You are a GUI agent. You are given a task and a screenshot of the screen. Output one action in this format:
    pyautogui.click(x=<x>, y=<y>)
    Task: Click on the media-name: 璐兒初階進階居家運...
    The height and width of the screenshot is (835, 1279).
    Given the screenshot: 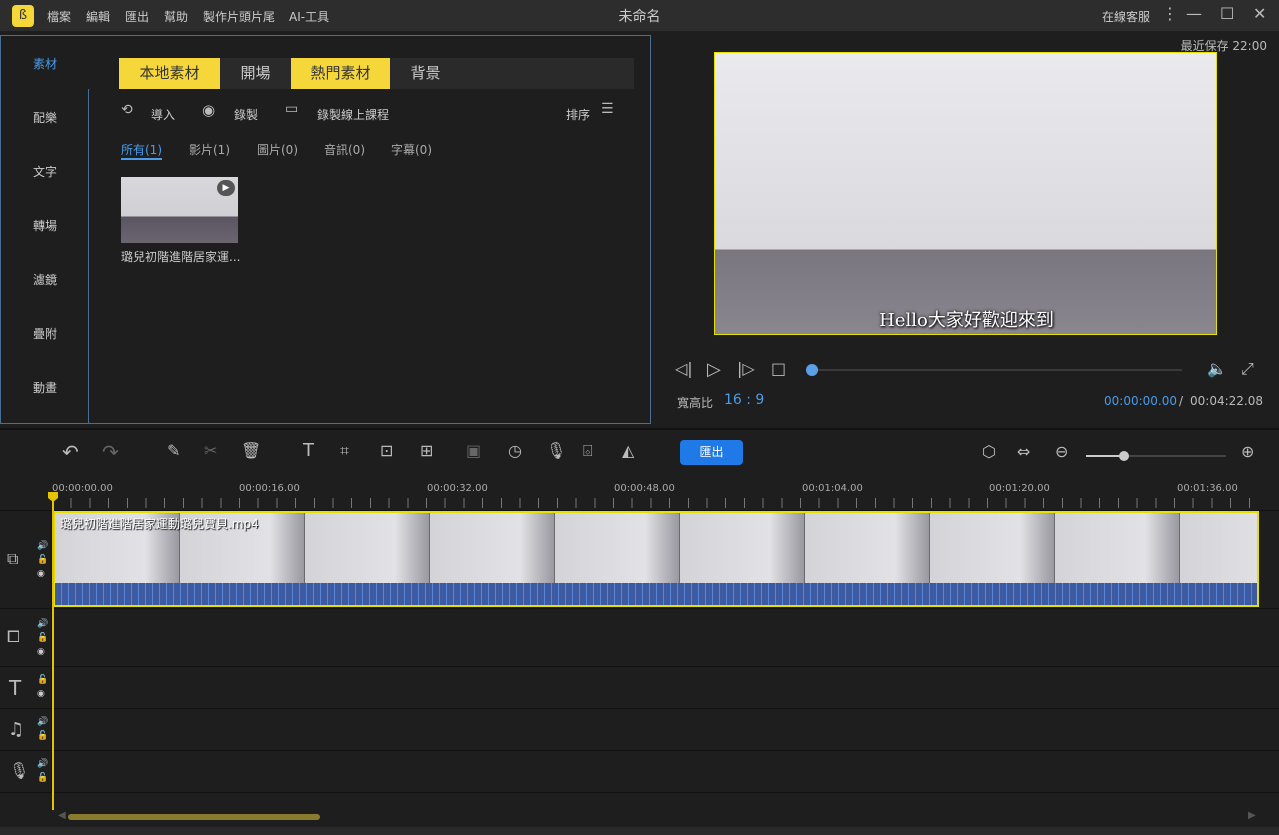 What is the action you would take?
    pyautogui.click(x=181, y=257)
    